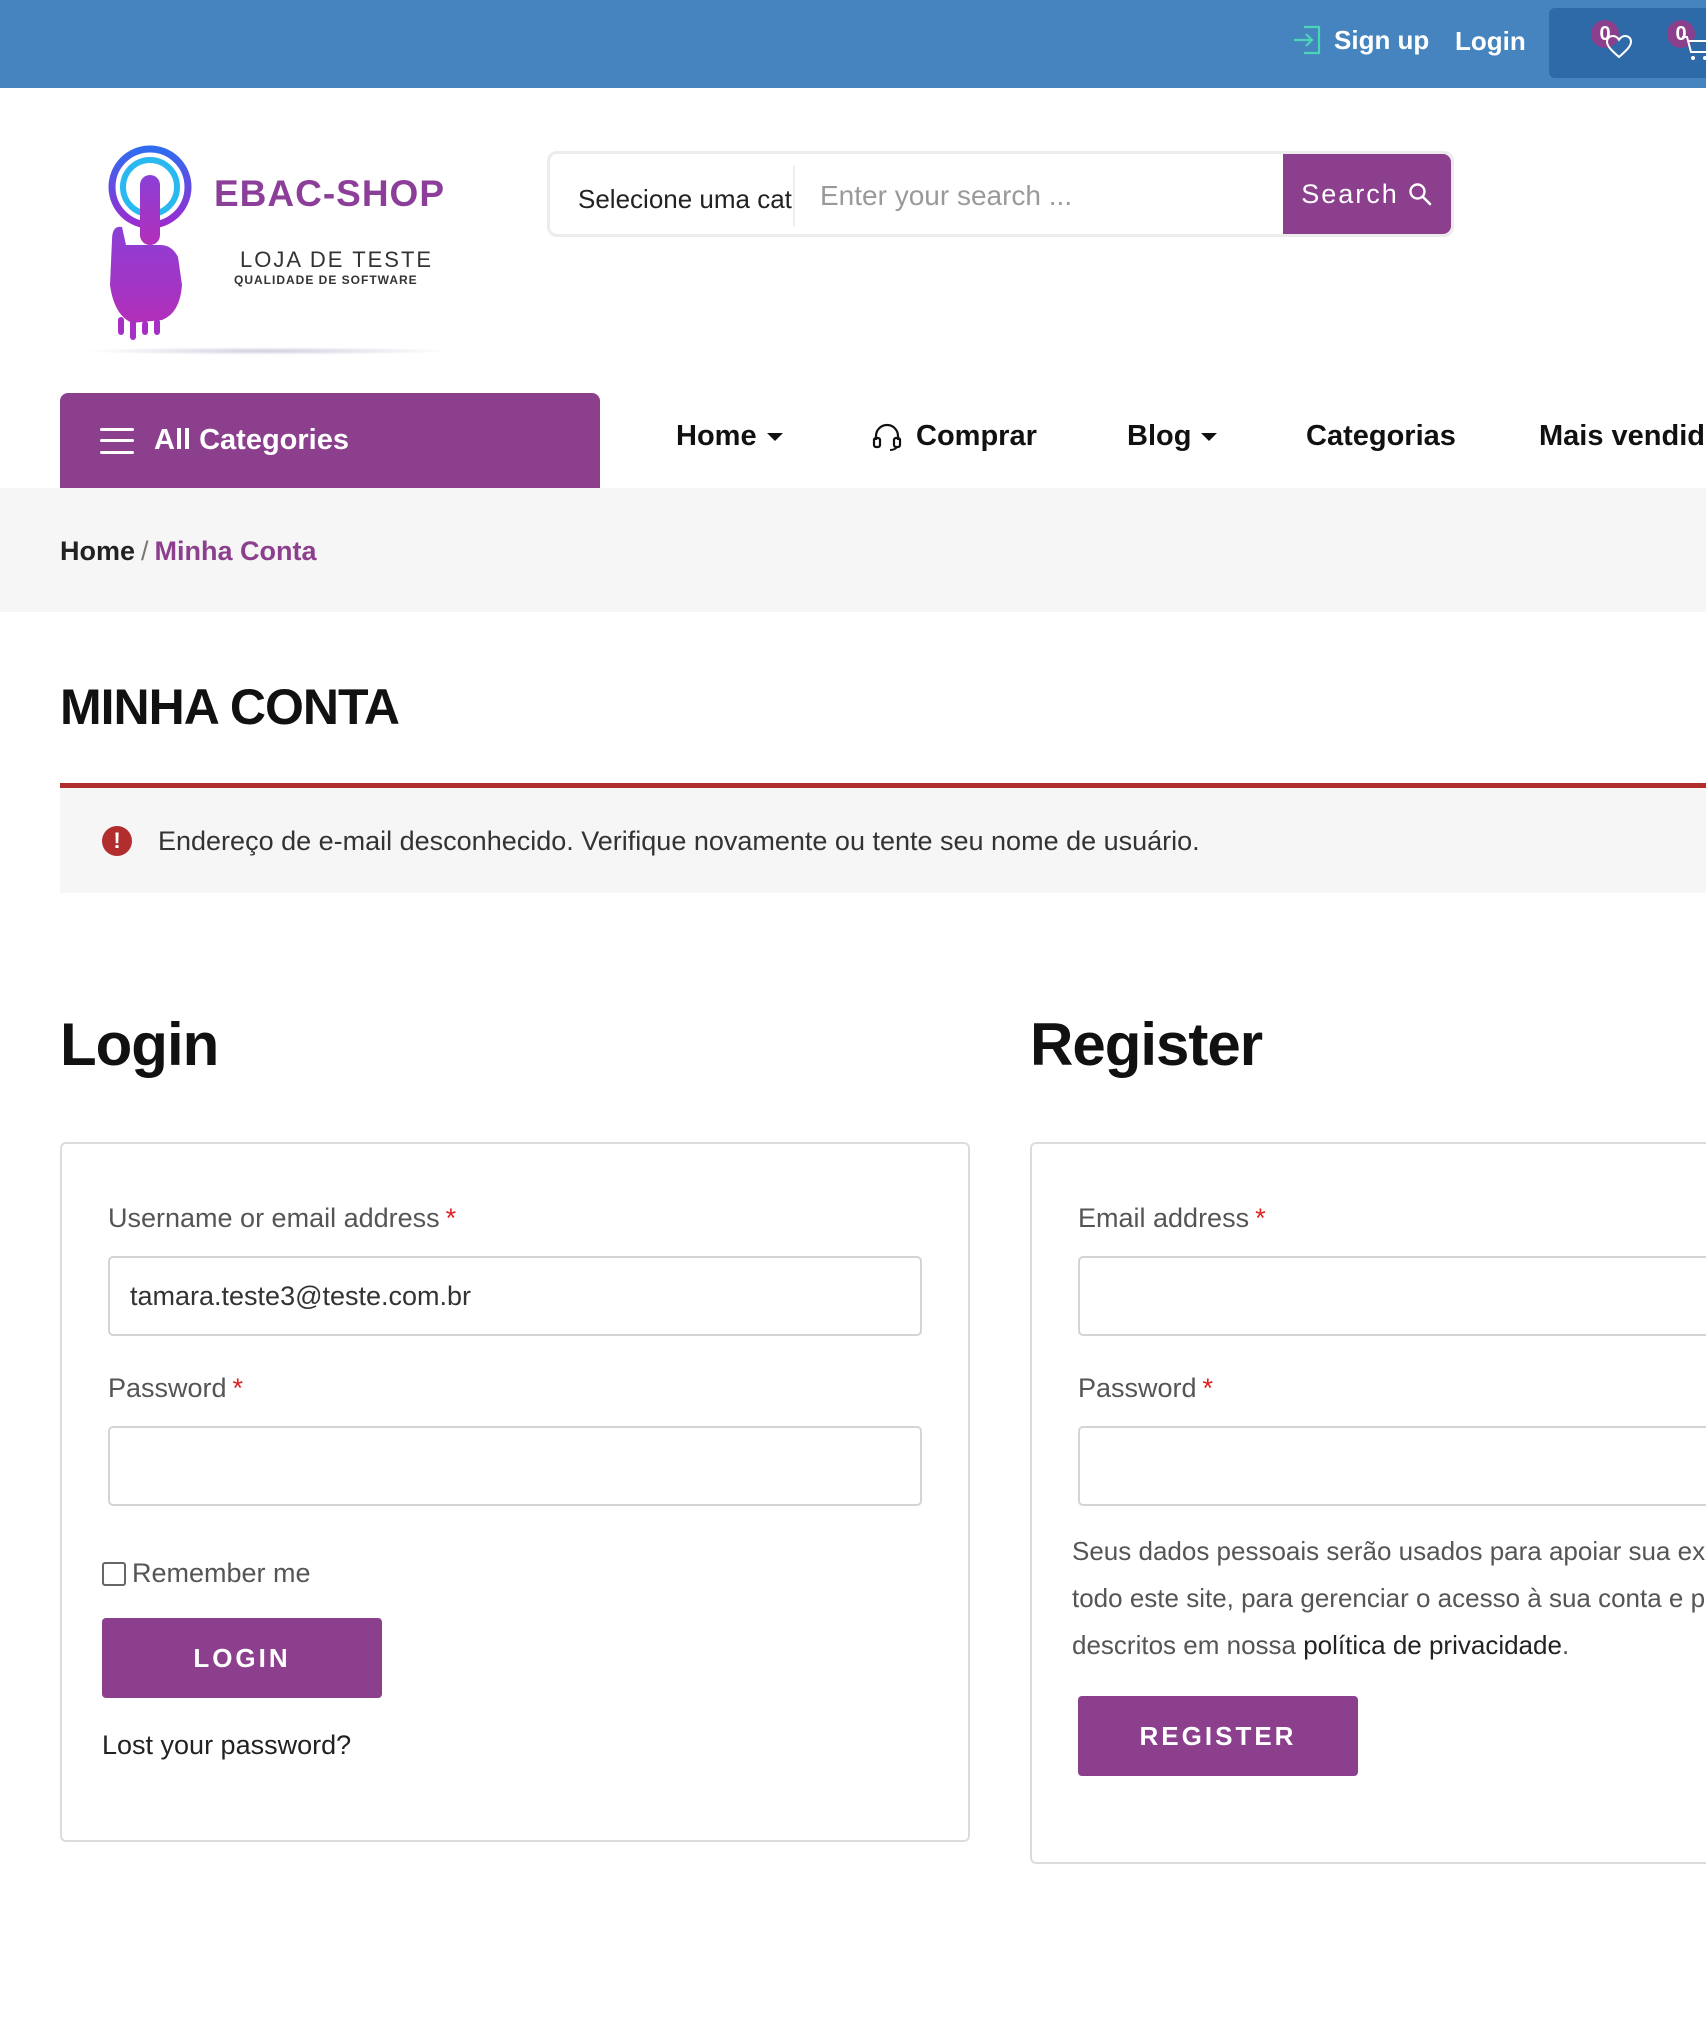 The height and width of the screenshot is (2020, 1706). I want to click on lost-password-link: Lost your password?, so click(226, 1745).